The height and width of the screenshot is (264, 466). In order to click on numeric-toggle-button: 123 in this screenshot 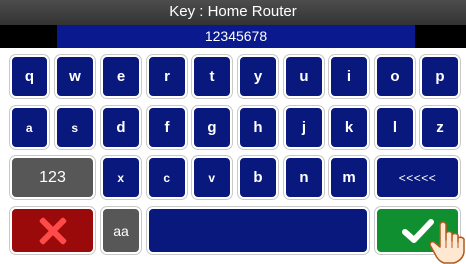, I will do `click(52, 177)`.